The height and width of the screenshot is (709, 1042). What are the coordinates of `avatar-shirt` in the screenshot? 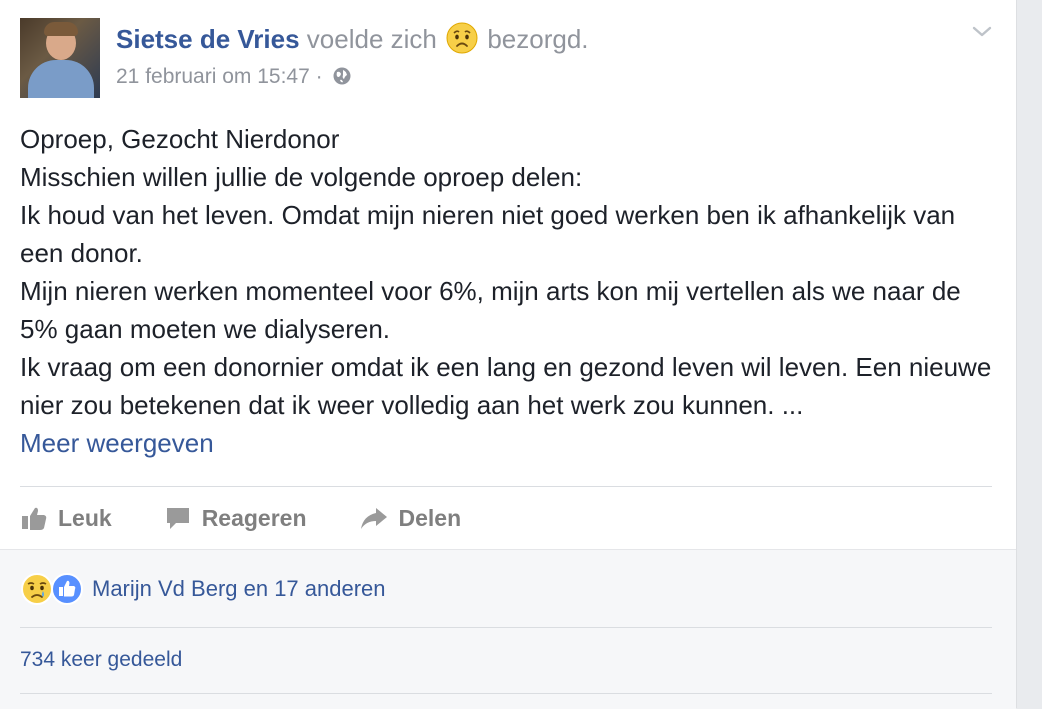 It's located at (61, 79).